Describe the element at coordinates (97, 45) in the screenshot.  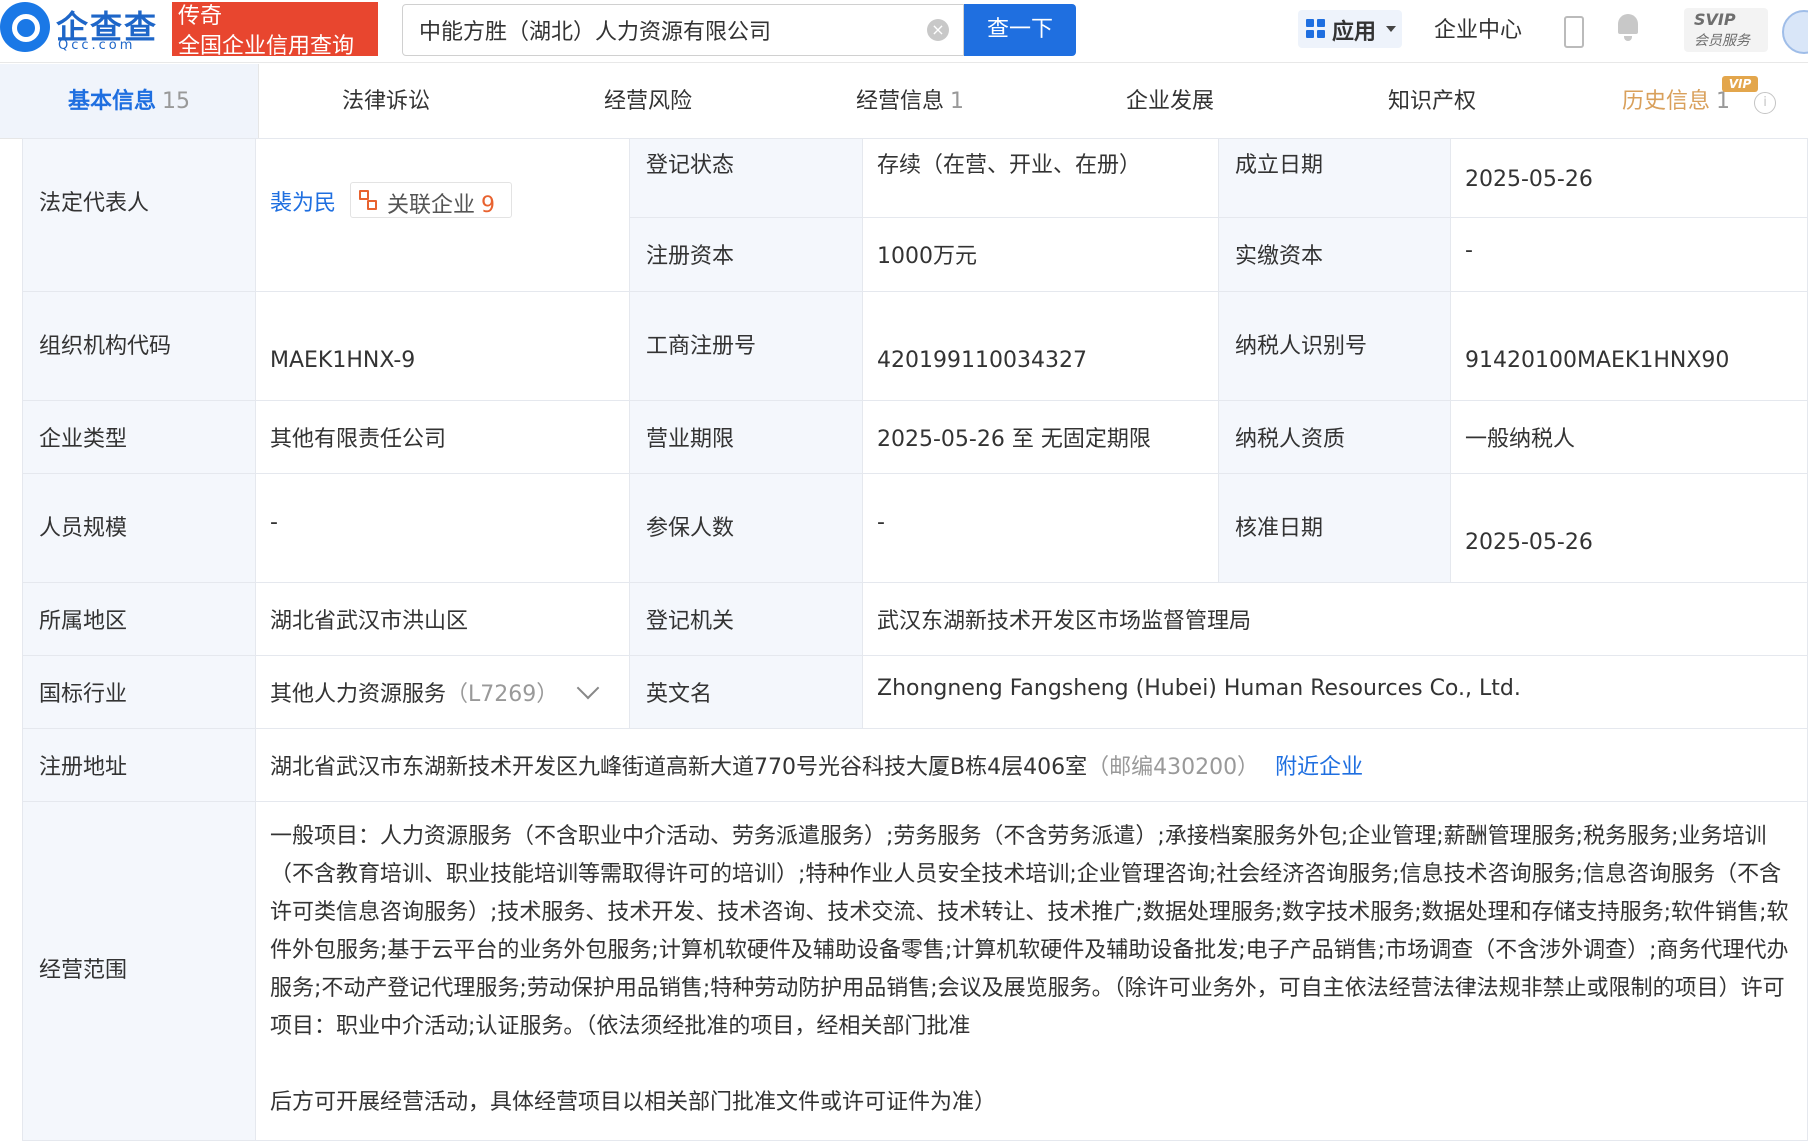
I see `logo-domain: Qcc.com` at that location.